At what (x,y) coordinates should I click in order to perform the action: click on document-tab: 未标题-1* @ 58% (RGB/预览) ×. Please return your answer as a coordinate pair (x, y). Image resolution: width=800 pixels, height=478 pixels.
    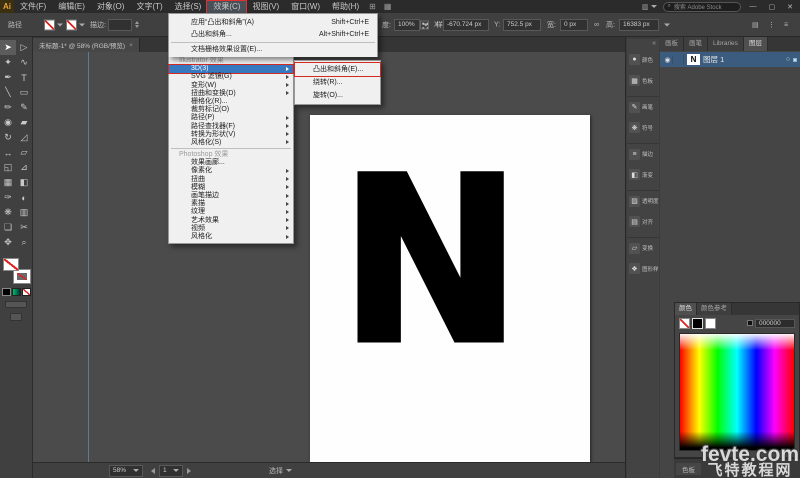
    Looking at the image, I should click on (86, 45).